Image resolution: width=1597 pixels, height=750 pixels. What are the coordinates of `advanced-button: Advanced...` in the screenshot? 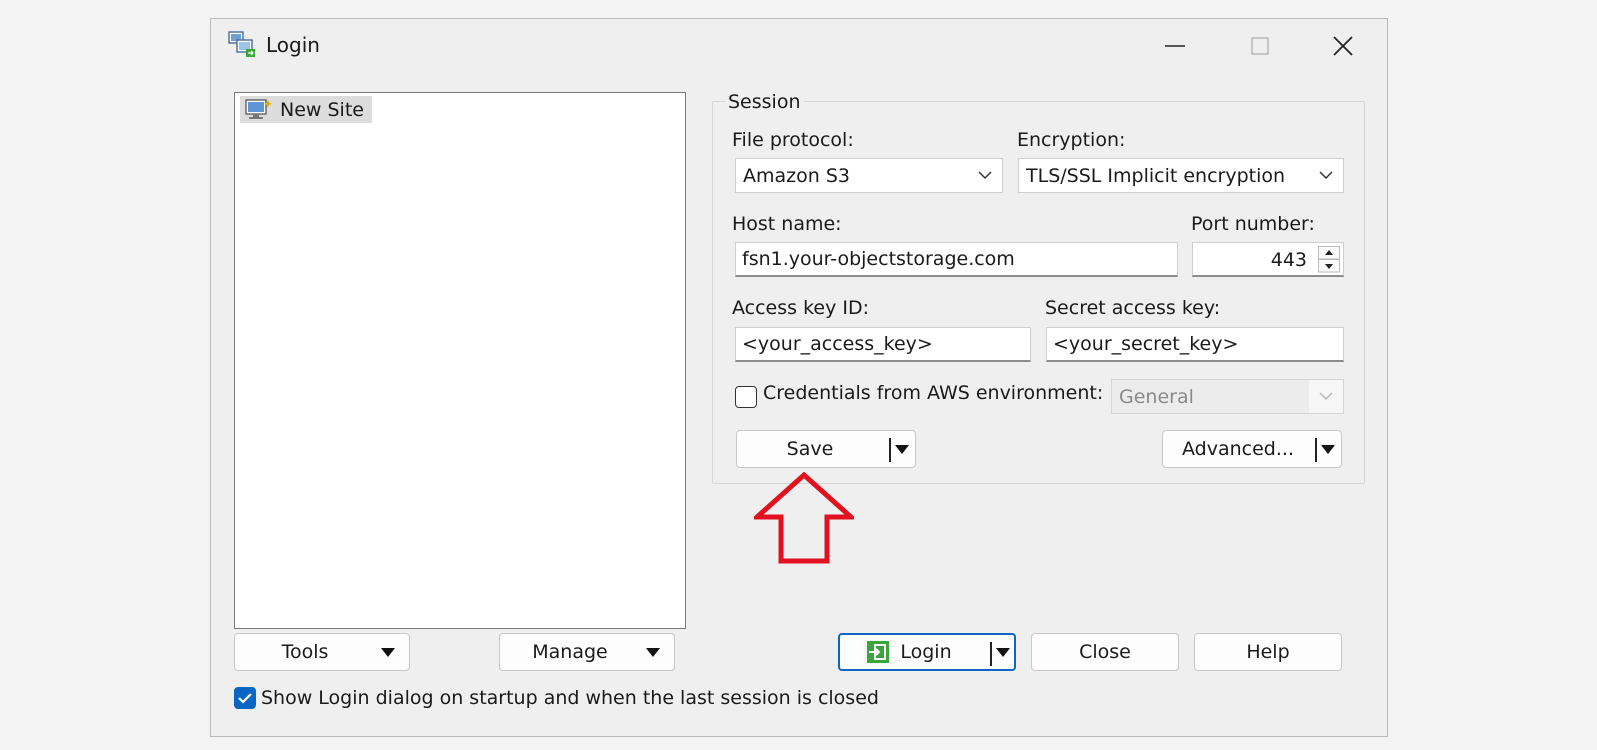 It's located at (1252, 449).